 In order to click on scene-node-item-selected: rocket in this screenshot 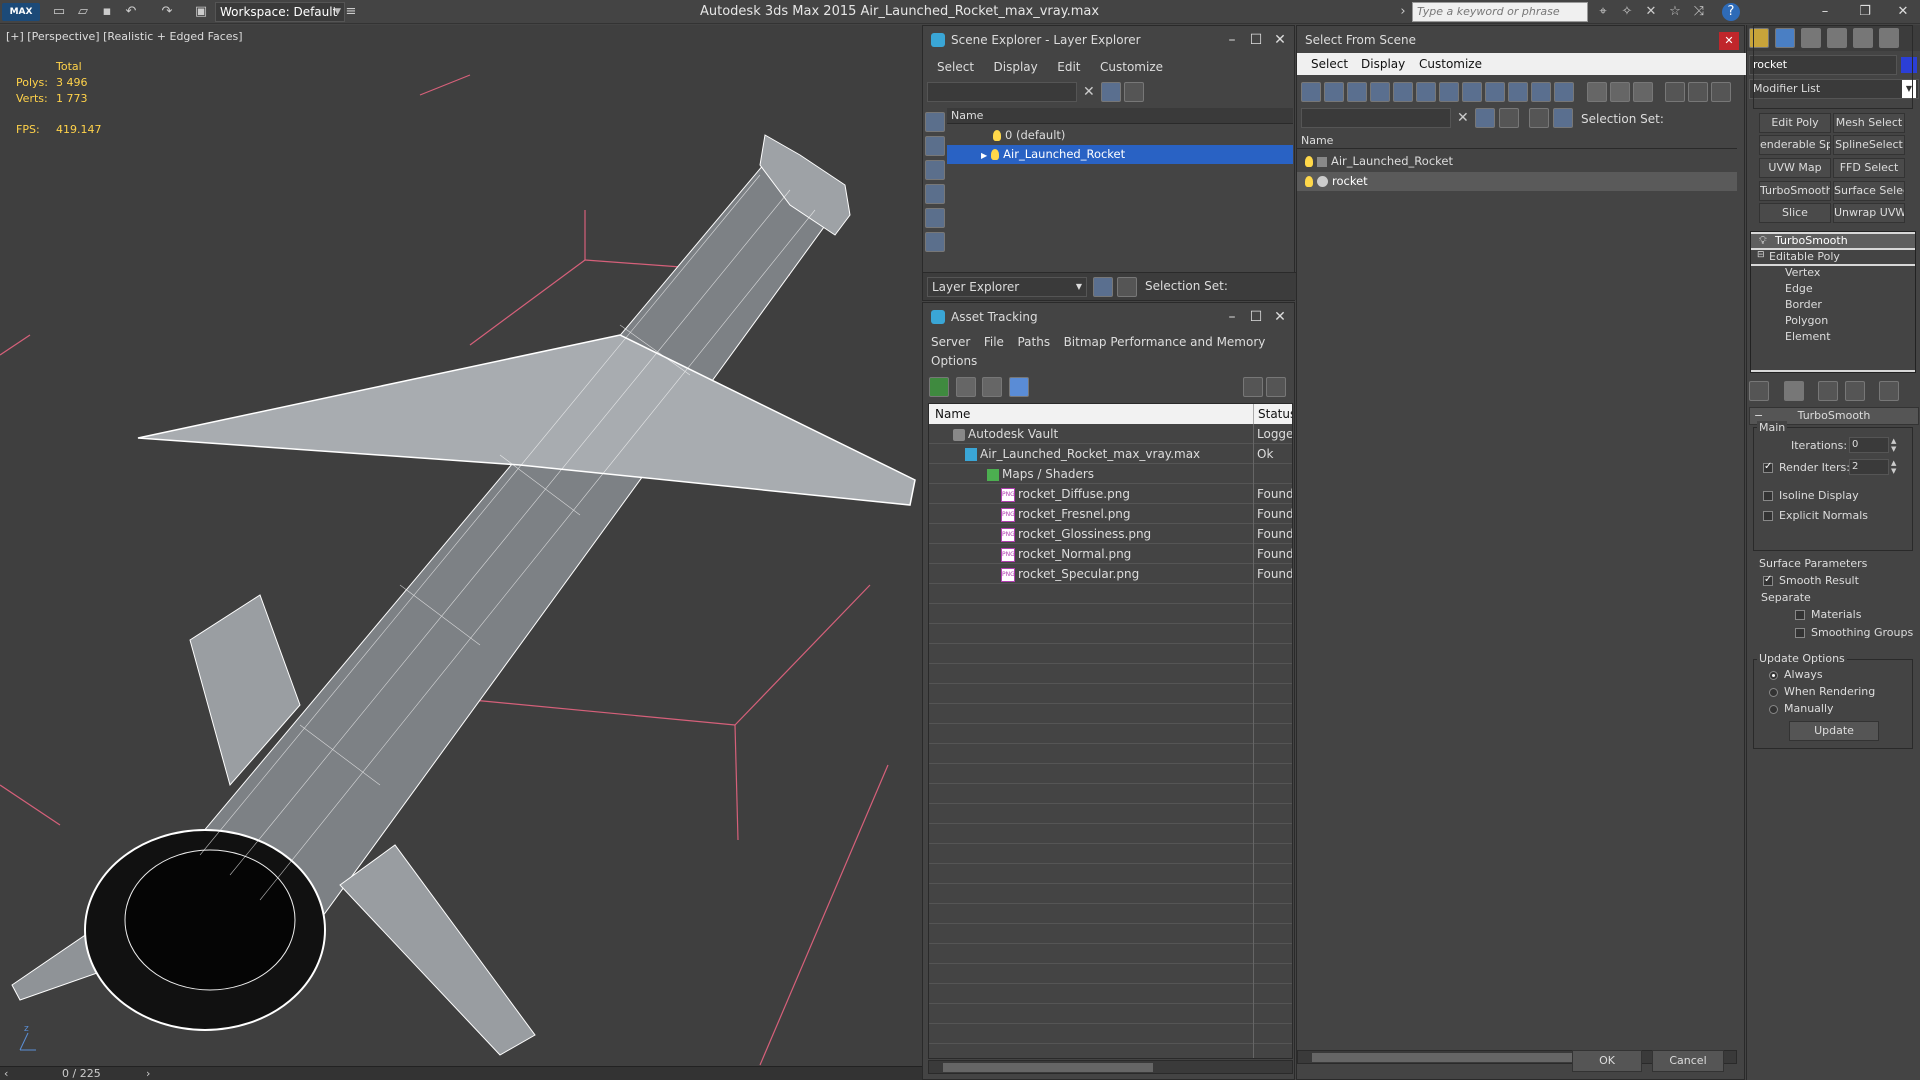, I will do `click(1517, 181)`.